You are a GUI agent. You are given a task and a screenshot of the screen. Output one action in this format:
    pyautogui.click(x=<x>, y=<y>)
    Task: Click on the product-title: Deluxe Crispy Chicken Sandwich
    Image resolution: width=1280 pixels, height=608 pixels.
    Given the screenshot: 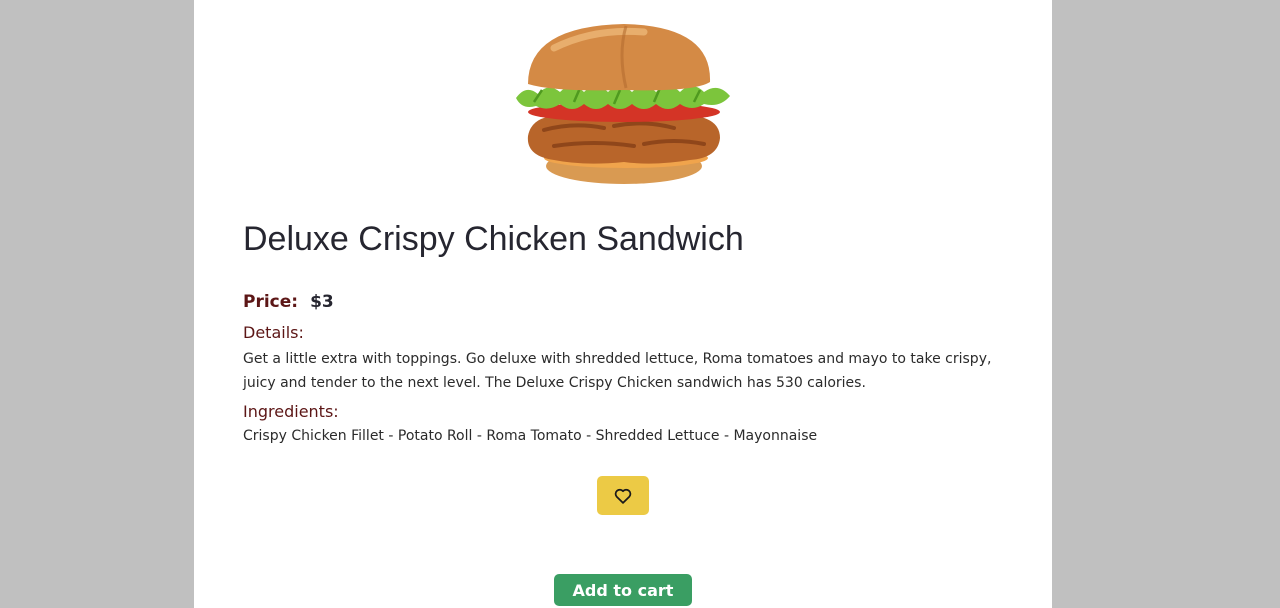 What is the action you would take?
    pyautogui.click(x=493, y=239)
    